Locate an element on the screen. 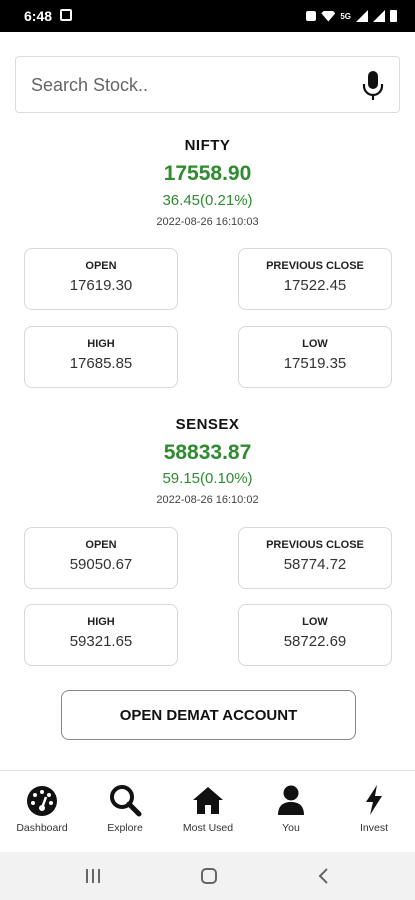 Image resolution: width=415 pixels, height=900 pixels. back-icon is located at coordinates (324, 876).